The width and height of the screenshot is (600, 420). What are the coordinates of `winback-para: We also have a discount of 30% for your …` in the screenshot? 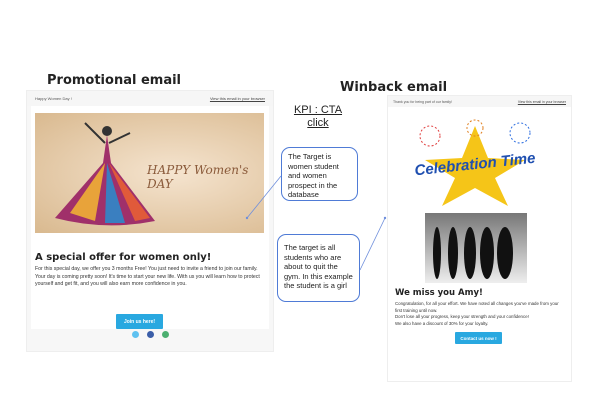 It's located at (442, 323).